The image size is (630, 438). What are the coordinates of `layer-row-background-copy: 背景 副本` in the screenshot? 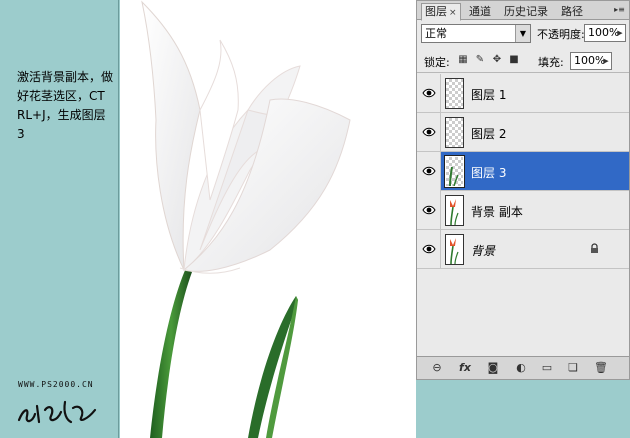 It's located at (523, 210).